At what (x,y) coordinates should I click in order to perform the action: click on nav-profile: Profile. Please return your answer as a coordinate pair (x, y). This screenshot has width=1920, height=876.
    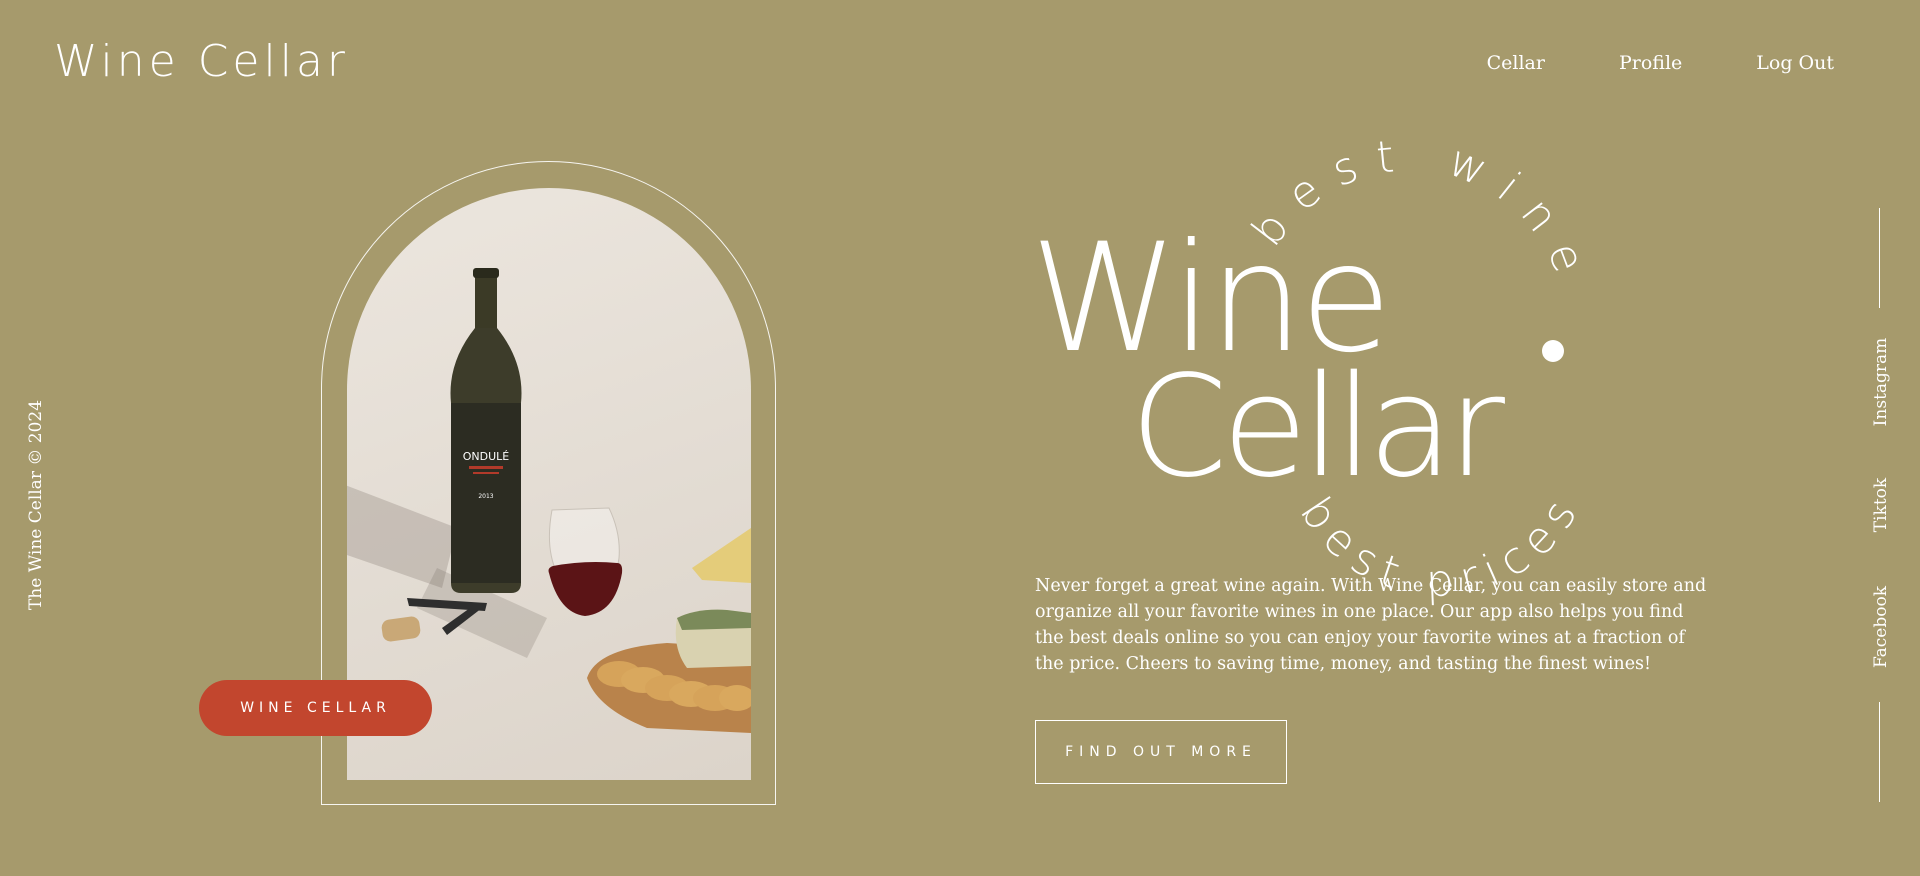
    Looking at the image, I should click on (1650, 63).